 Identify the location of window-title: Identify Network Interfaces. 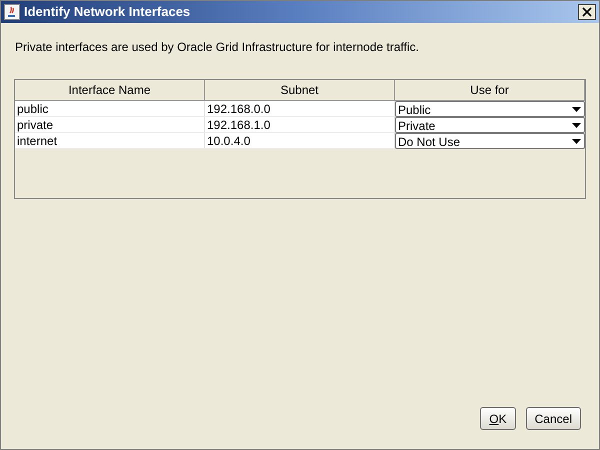
(107, 12).